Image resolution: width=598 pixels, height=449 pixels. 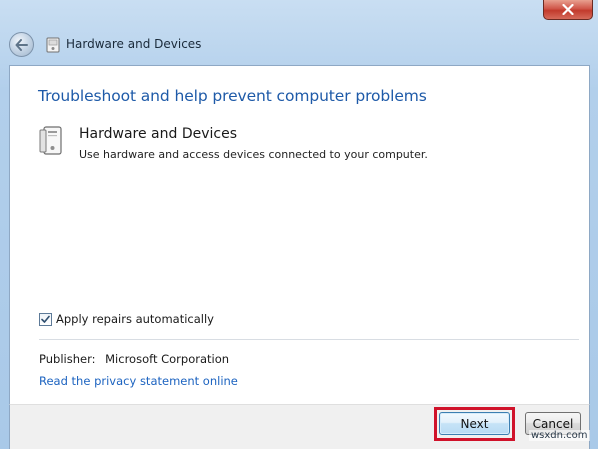 I want to click on dialog-footer: Next Cancel, so click(x=299, y=426).